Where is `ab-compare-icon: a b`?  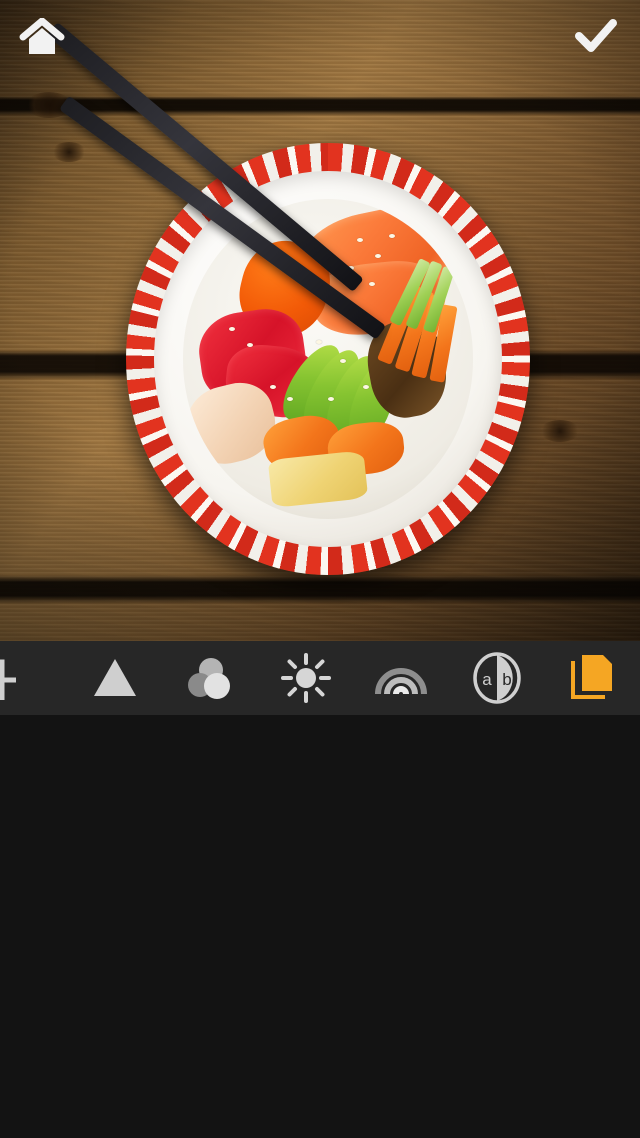 ab-compare-icon: a b is located at coordinates (497, 678).